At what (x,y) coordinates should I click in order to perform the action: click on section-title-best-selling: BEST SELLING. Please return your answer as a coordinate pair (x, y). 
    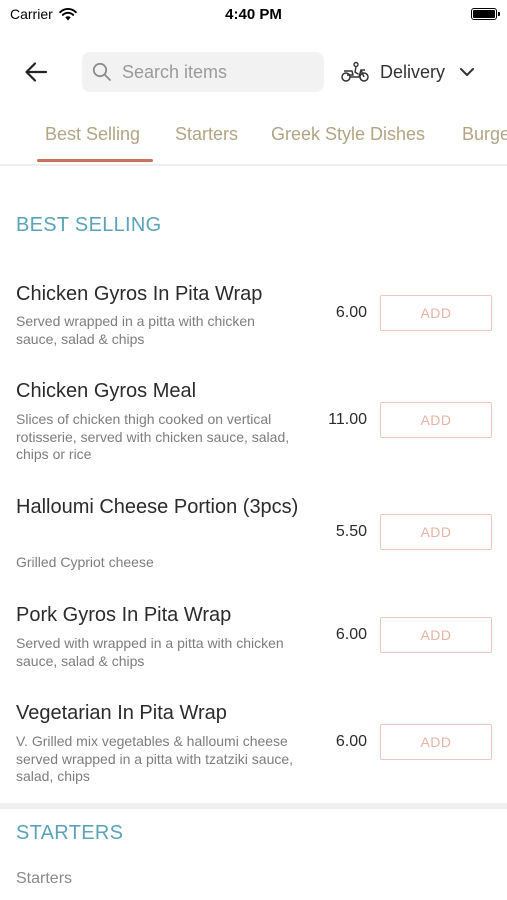
    Looking at the image, I should click on (89, 225).